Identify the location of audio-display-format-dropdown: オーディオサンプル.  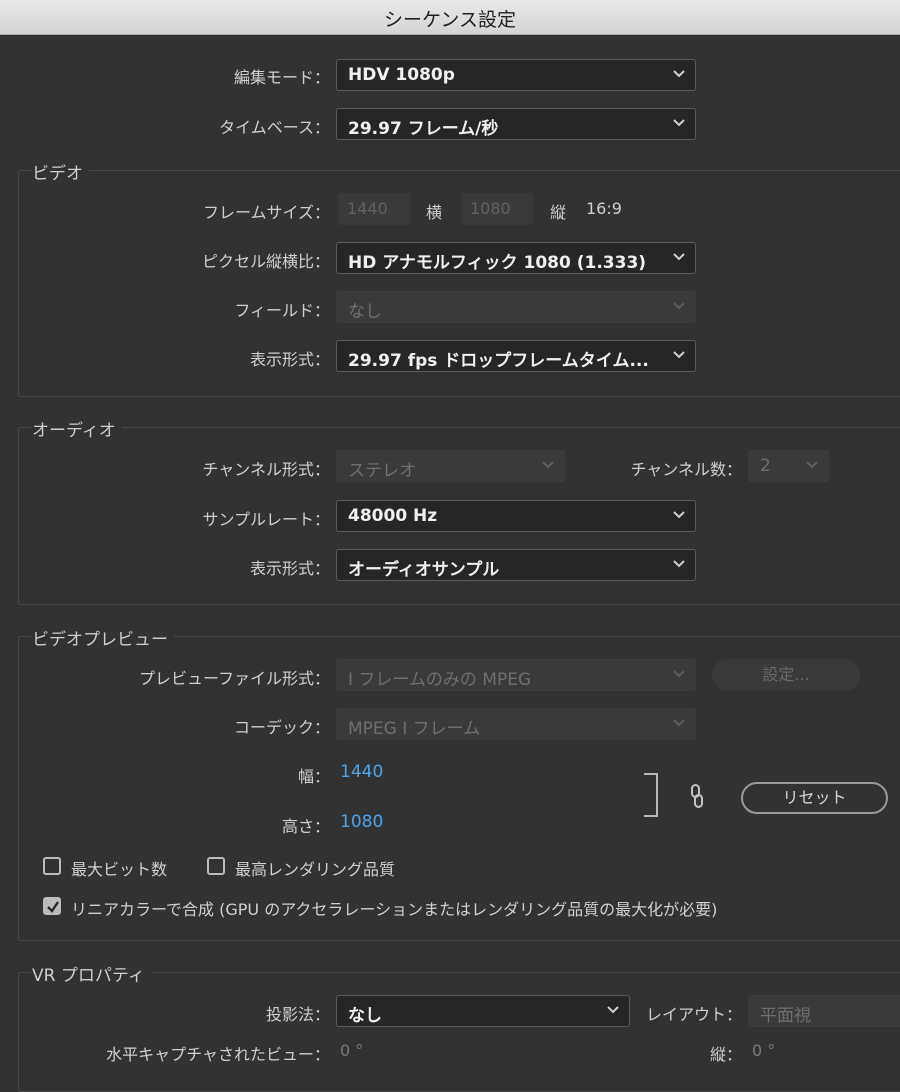
(516, 565).